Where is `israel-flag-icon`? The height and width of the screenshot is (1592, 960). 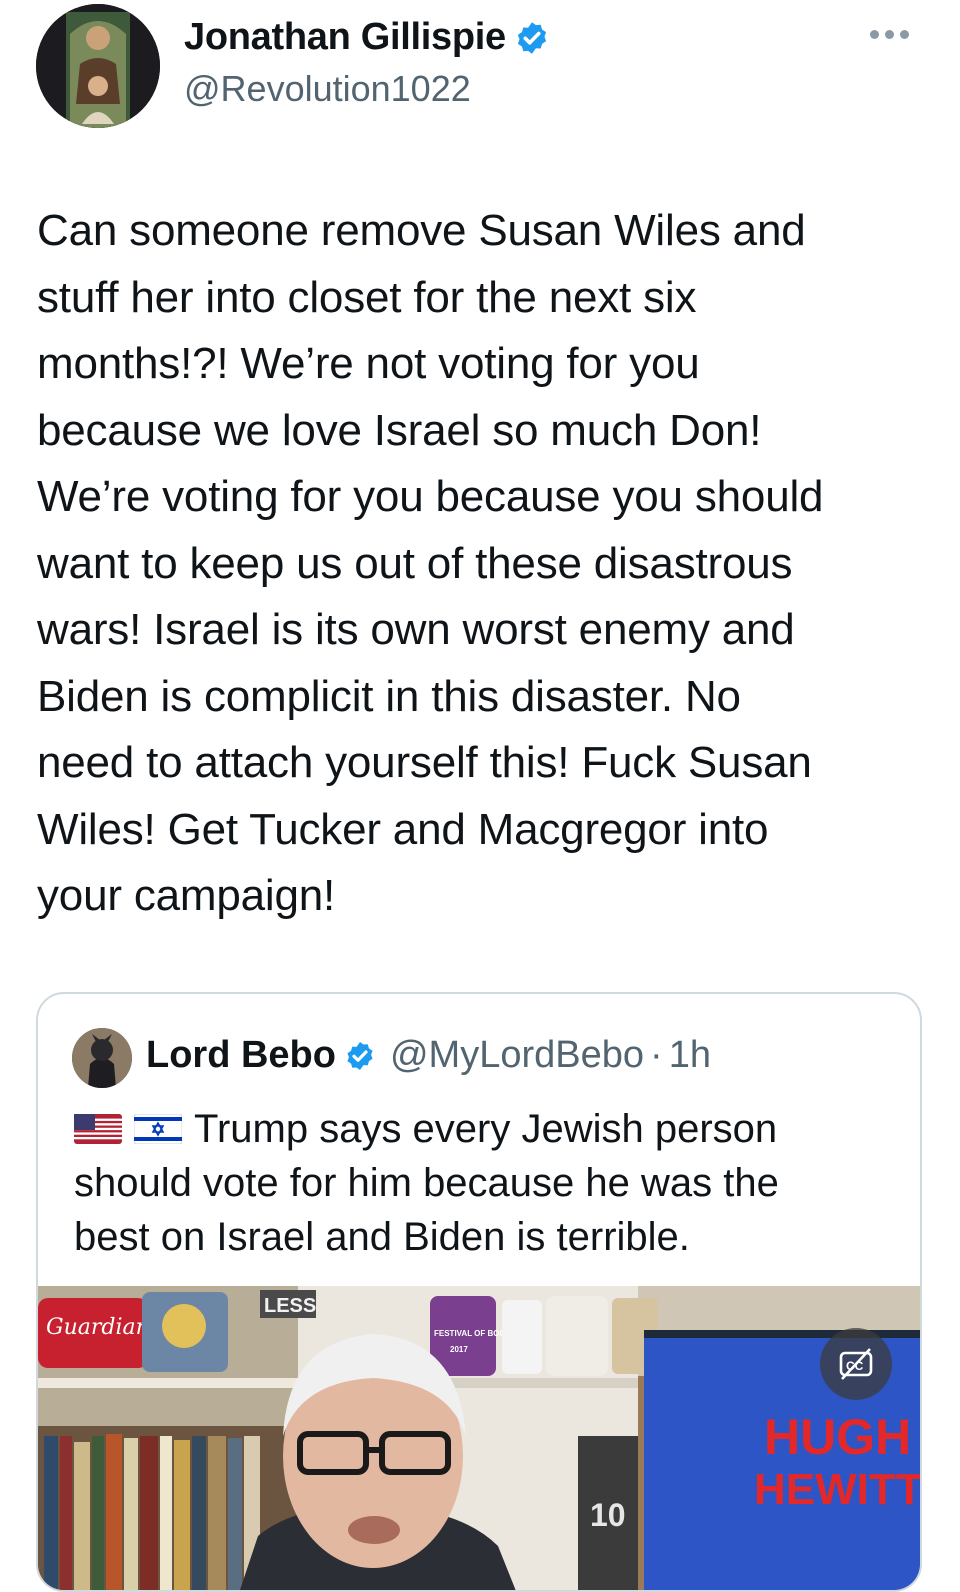 israel-flag-icon is located at coordinates (158, 1129).